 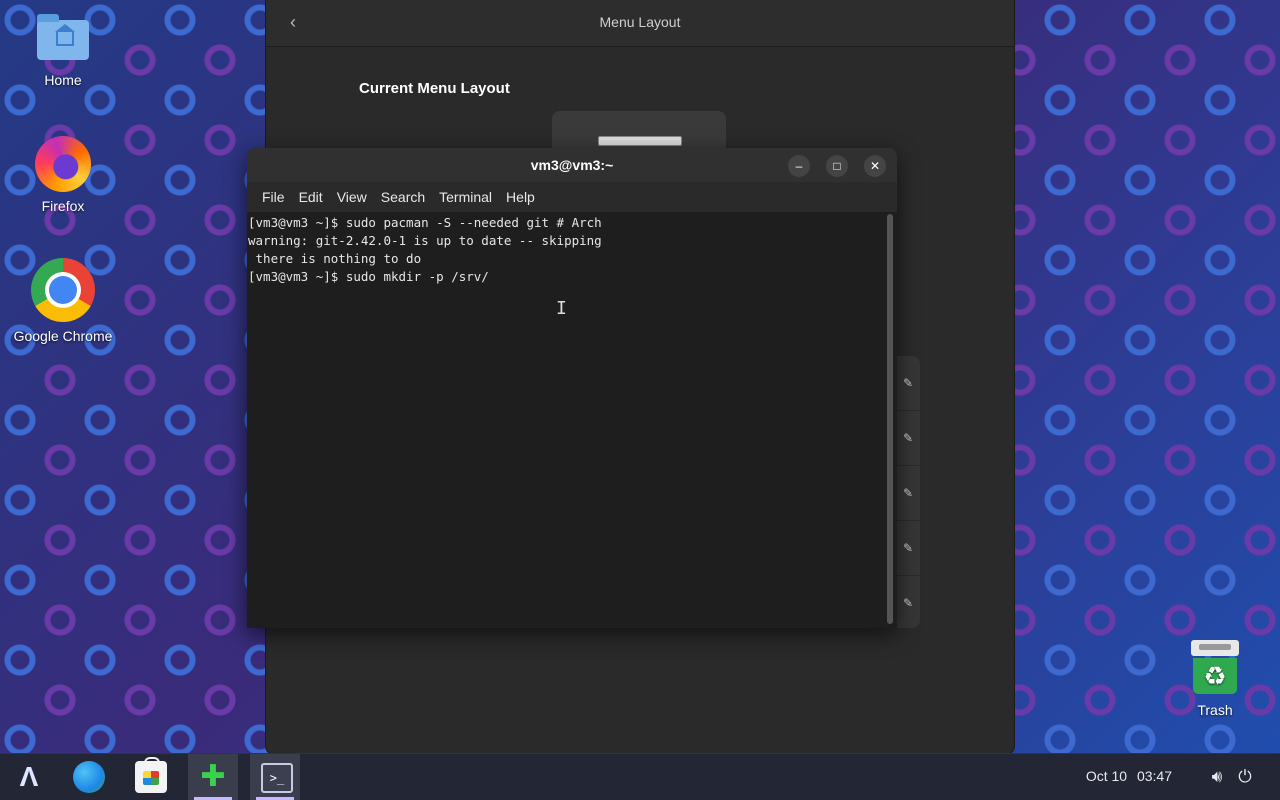 What do you see at coordinates (1217, 777) in the screenshot?
I see `volume-icon: 🔊︎` at bounding box center [1217, 777].